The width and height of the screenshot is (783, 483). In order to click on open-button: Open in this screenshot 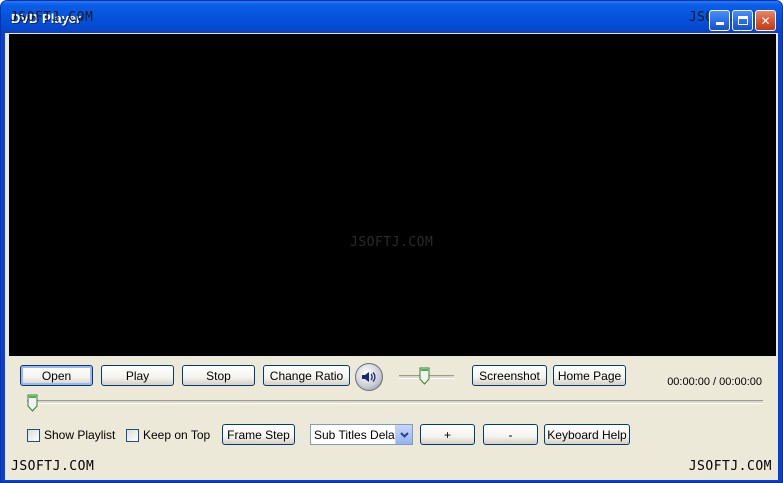, I will do `click(56, 375)`.